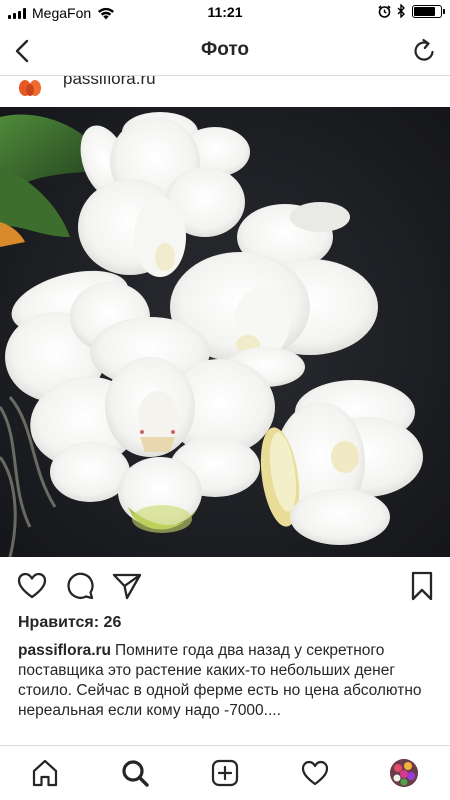 This screenshot has width=450, height=800. Describe the element at coordinates (127, 586) in the screenshot. I see `paper-plane-icon` at that location.